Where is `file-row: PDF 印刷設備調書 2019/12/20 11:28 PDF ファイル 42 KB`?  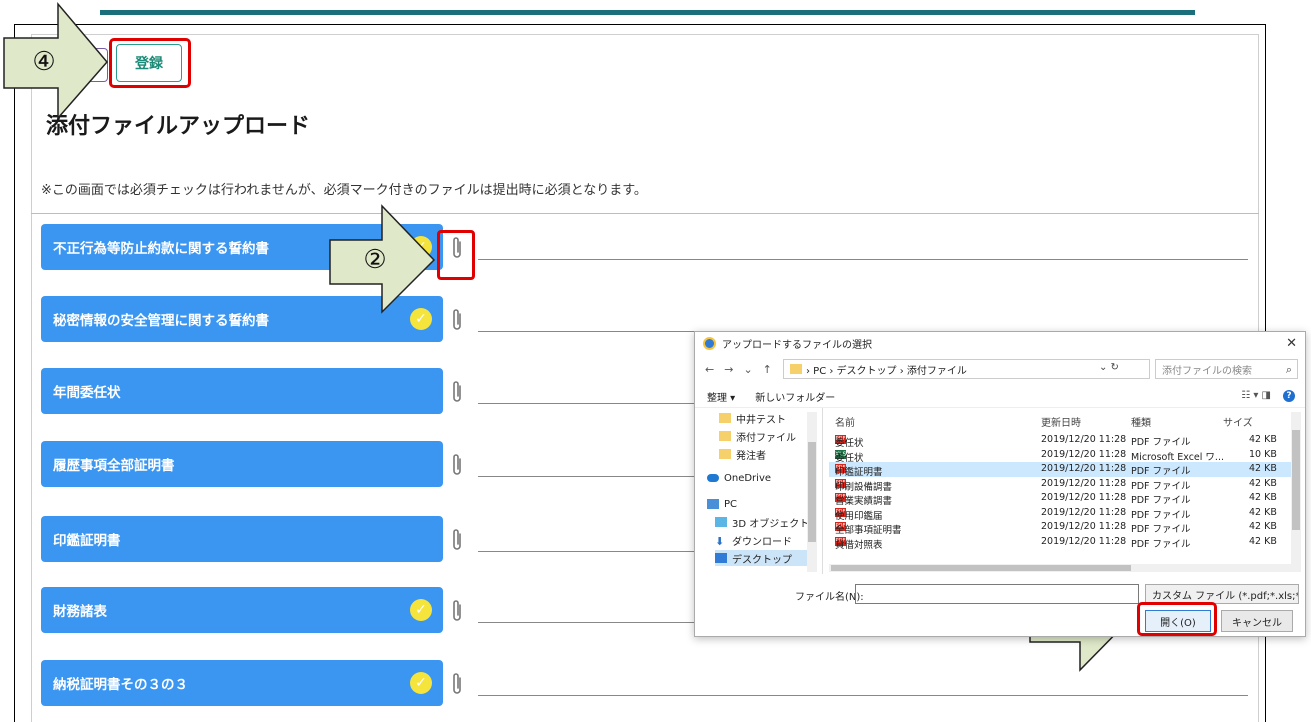
file-row: PDF 印刷設備調書 2019/12/20 11:28 PDF ファイル 42 KB is located at coordinates (1061, 485).